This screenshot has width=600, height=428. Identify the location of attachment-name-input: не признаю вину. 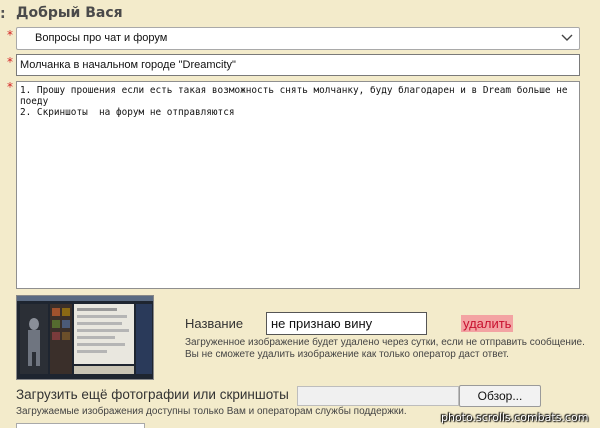
(346, 323).